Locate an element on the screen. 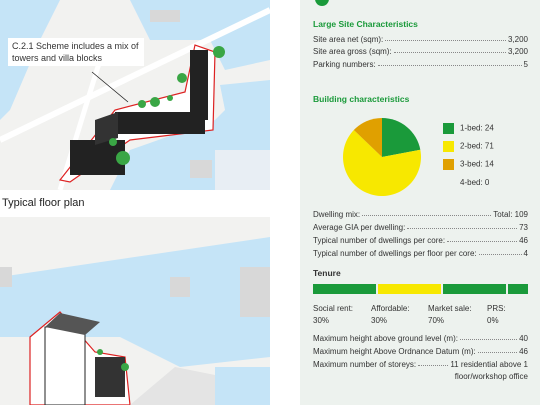 The width and height of the screenshot is (540, 405). site-row-parking: Parking numbers: 5 is located at coordinates (420, 64).